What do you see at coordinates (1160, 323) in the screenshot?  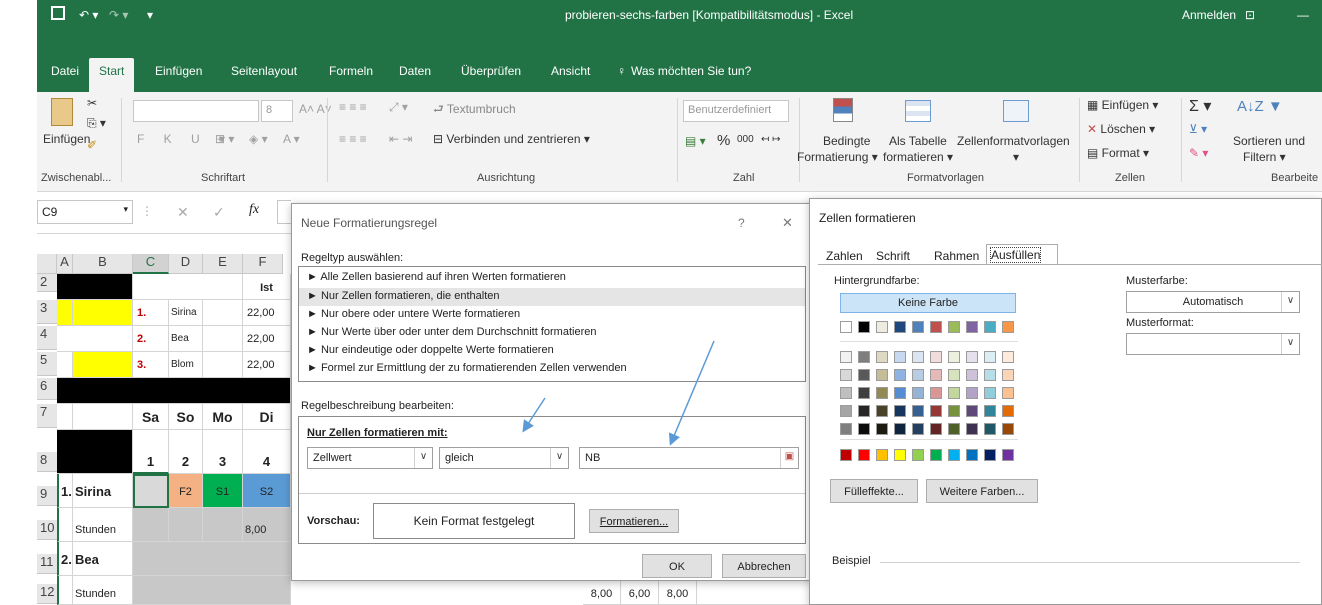 I see `pattern-style-label: Musterformat:` at bounding box center [1160, 323].